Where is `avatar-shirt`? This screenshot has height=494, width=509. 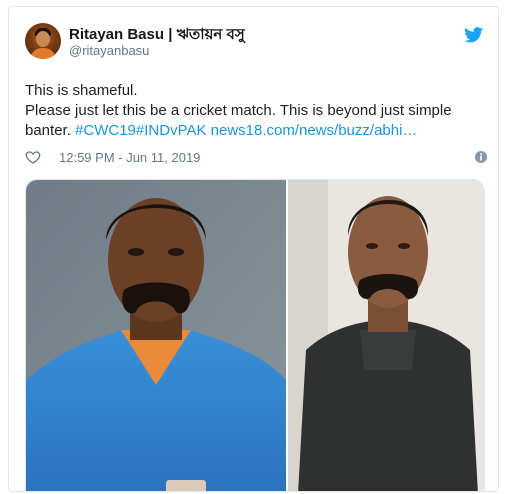 avatar-shirt is located at coordinates (43, 53).